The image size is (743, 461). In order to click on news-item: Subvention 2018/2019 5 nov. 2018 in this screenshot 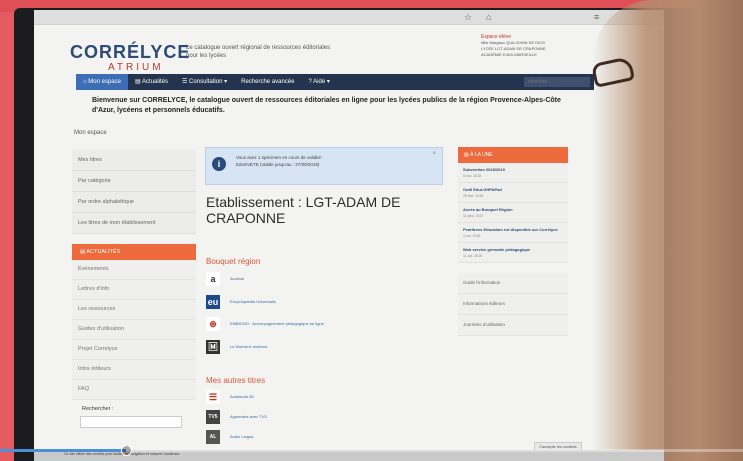, I will do `click(513, 173)`.